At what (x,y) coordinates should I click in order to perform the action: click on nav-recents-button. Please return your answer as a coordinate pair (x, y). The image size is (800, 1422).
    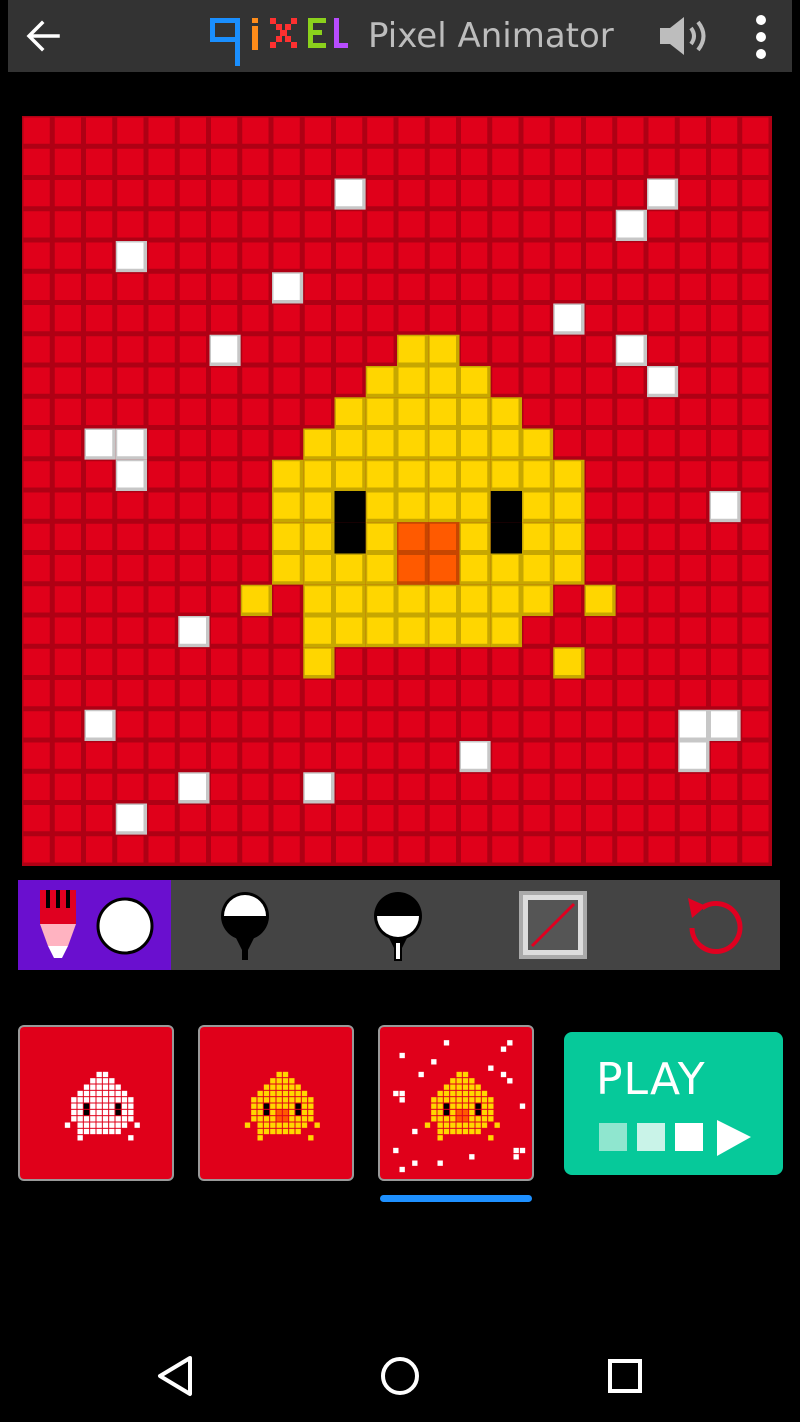
    Looking at the image, I should click on (625, 1376).